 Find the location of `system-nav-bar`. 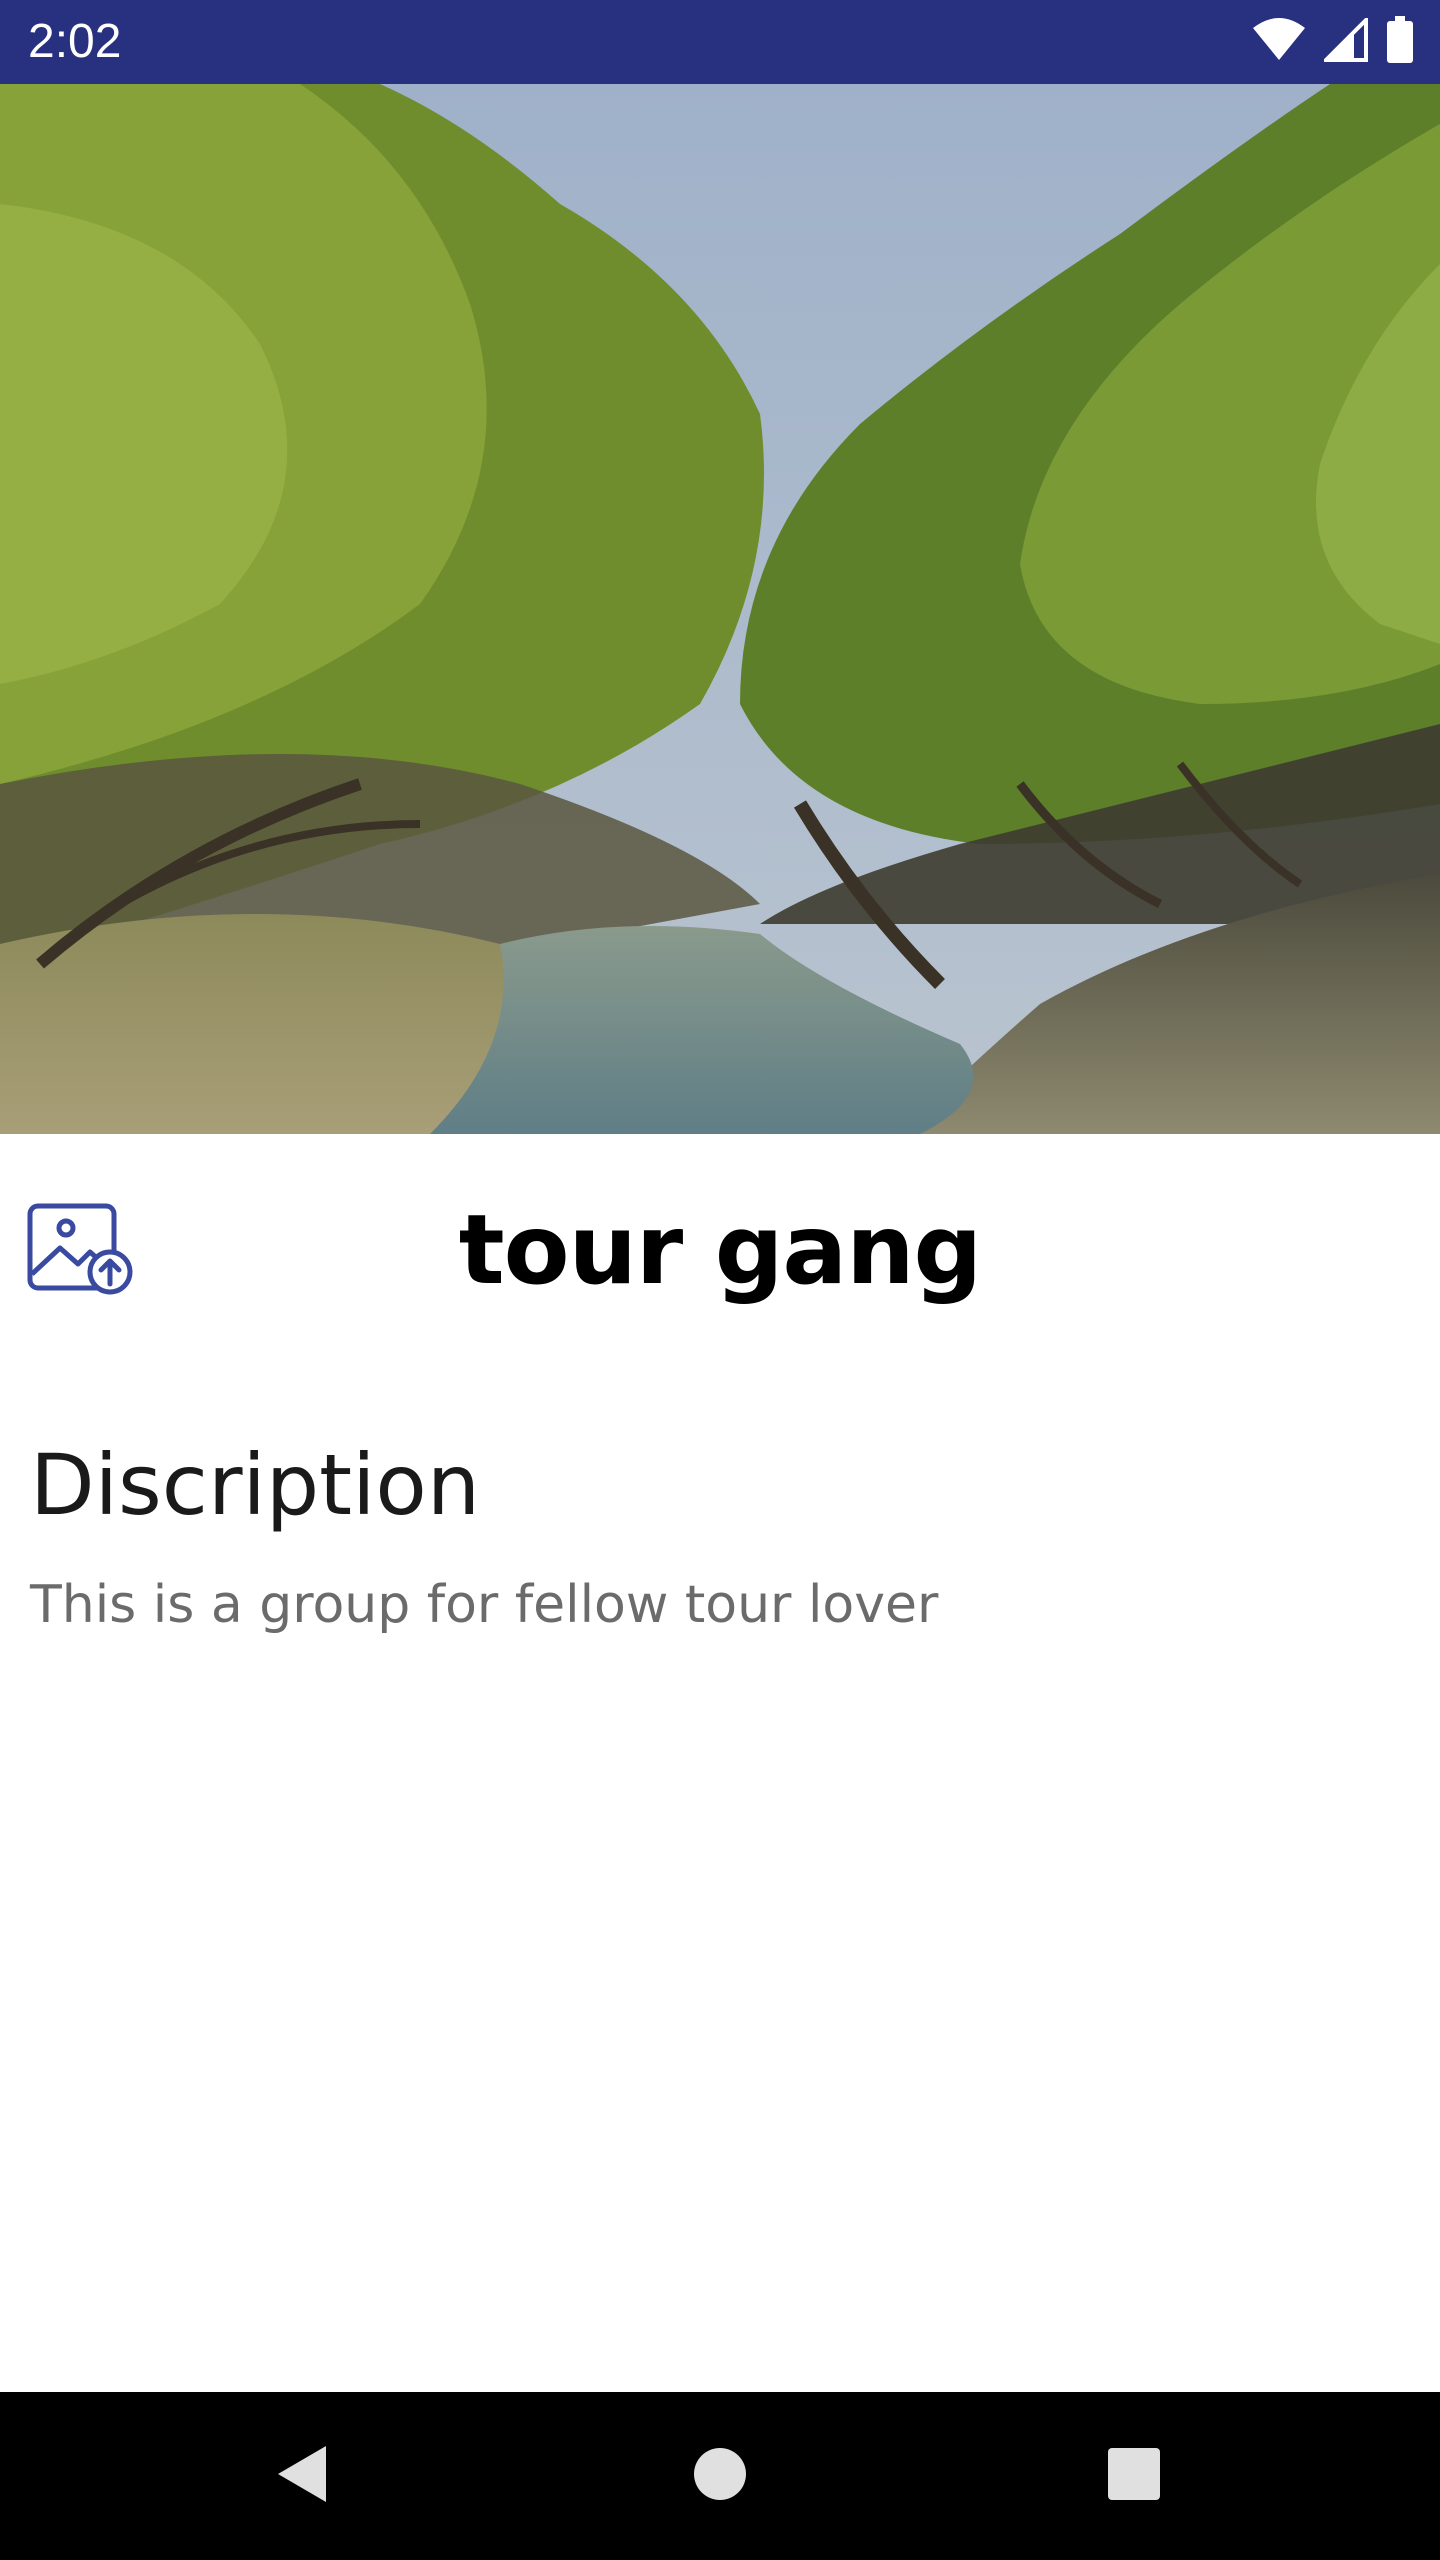

system-nav-bar is located at coordinates (720, 2476).